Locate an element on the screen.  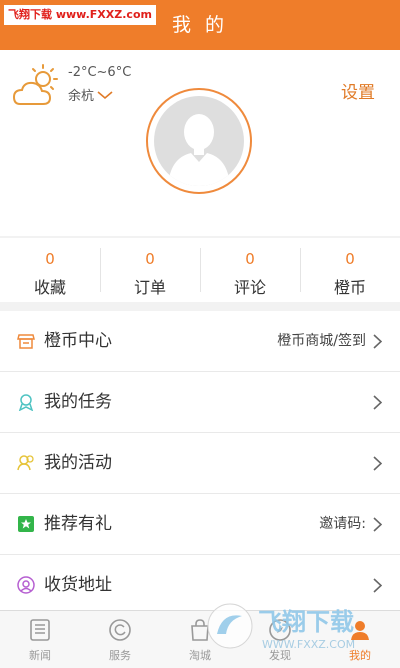
avatar is located at coordinates (199, 141).